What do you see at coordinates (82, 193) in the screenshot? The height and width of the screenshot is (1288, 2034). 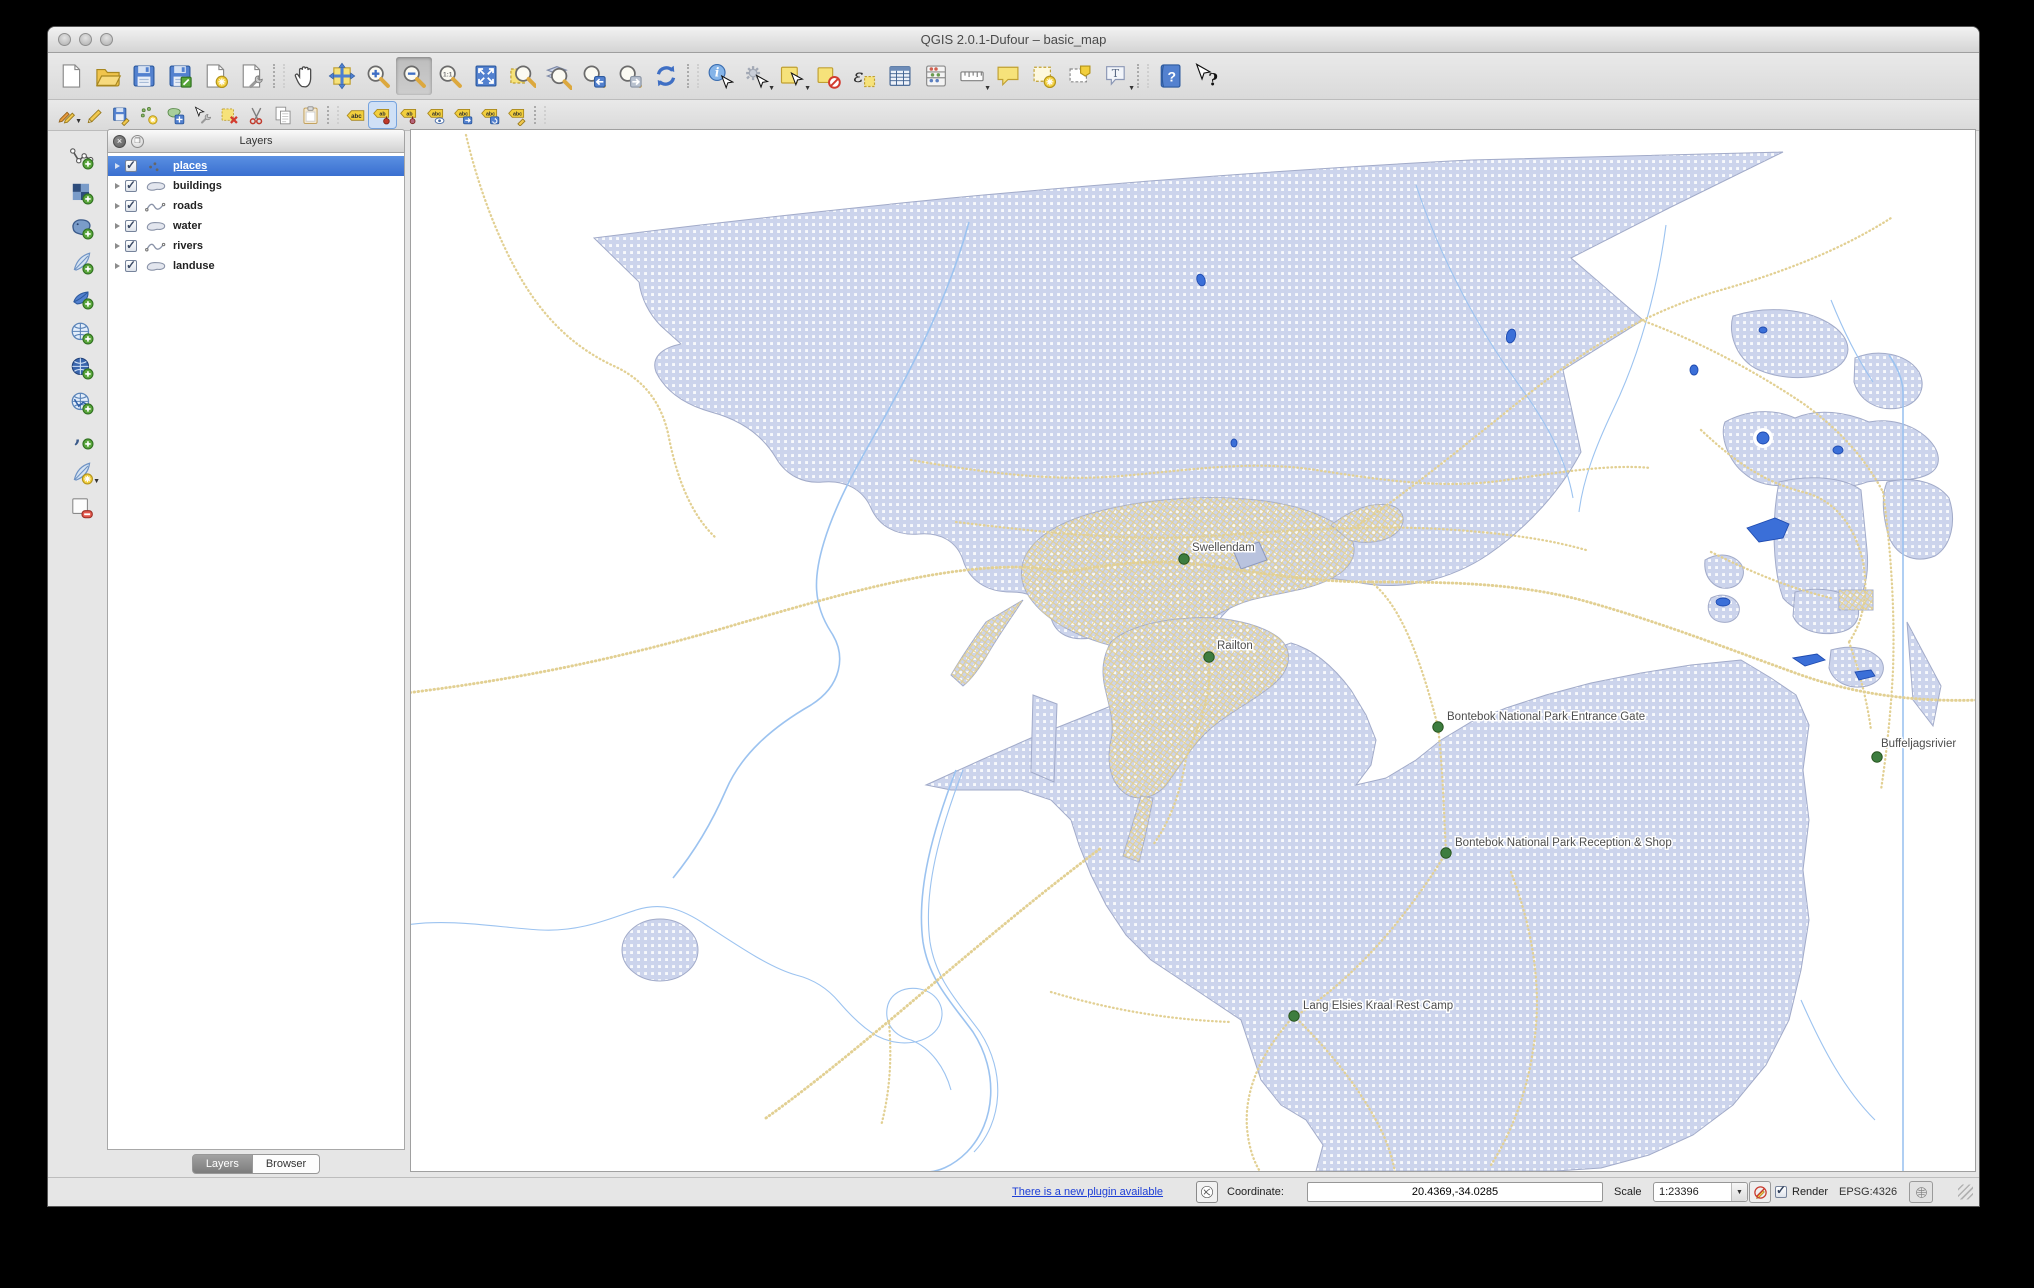 I see `add-raster-layer-icon` at bounding box center [82, 193].